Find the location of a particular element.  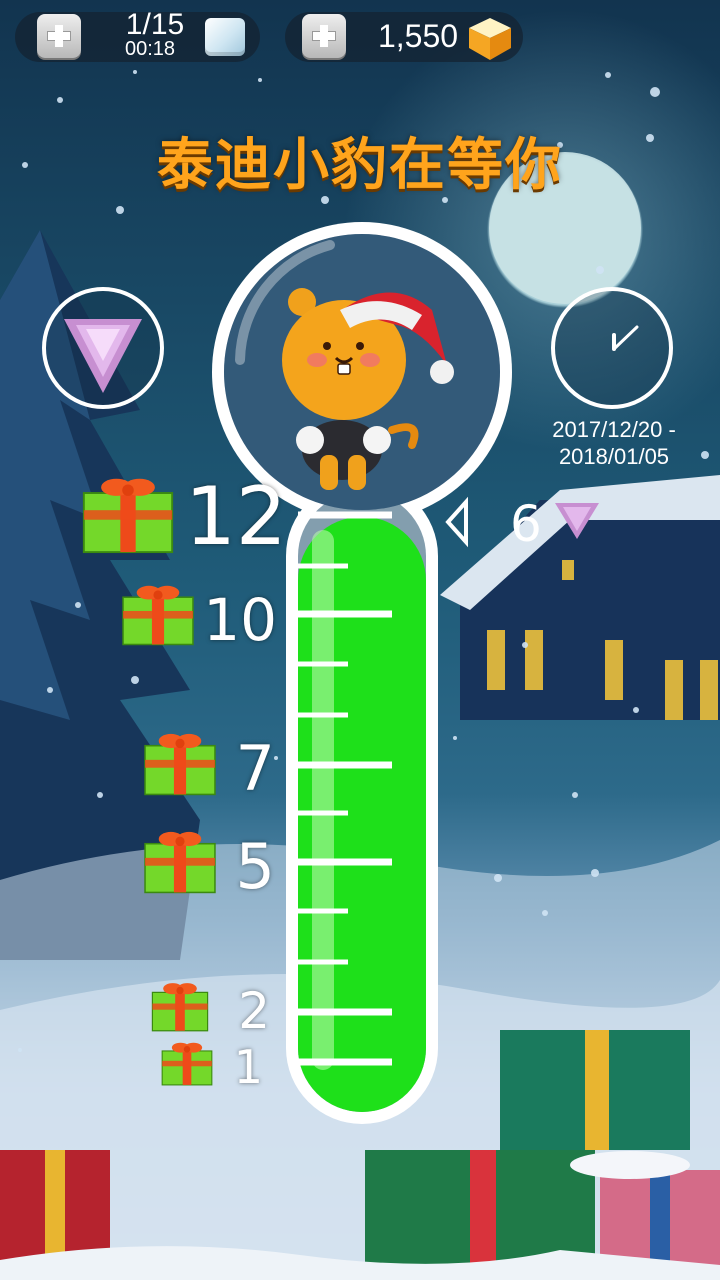

current-level-number: 6 is located at coordinates (526, 524).